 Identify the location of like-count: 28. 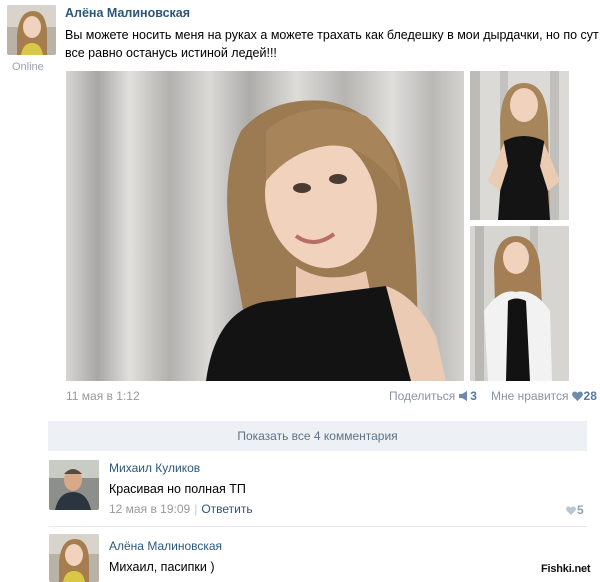
(590, 396).